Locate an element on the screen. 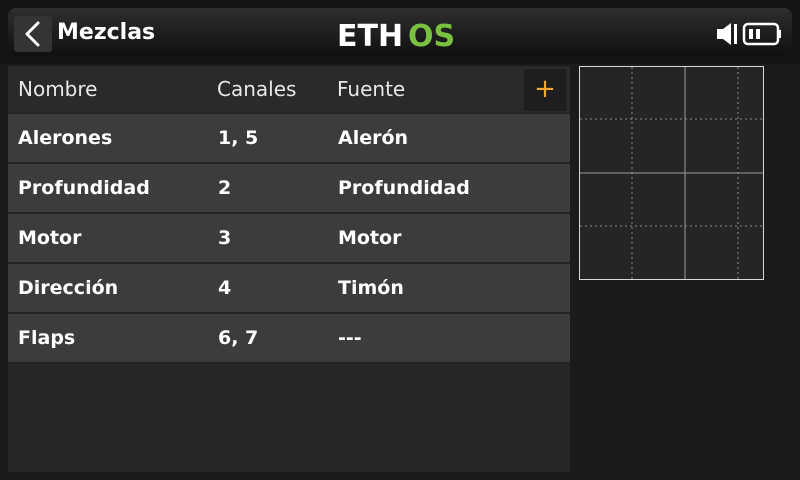  speaker-icon is located at coordinates (727, 34).